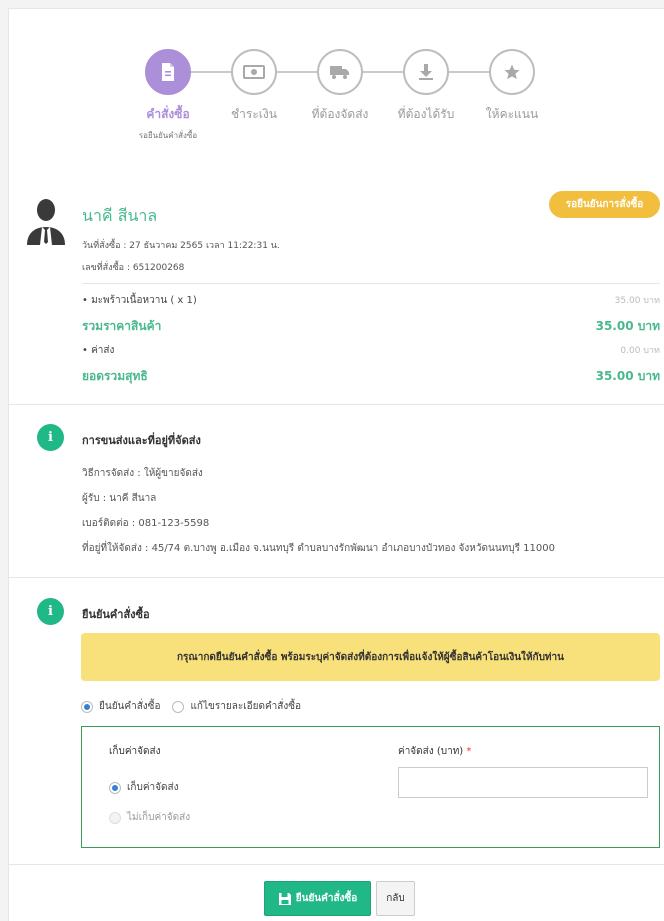 The height and width of the screenshot is (921, 664). Describe the element at coordinates (640, 351) in the screenshot. I see `shipping-fee-amount: 0.00 บาท` at that location.